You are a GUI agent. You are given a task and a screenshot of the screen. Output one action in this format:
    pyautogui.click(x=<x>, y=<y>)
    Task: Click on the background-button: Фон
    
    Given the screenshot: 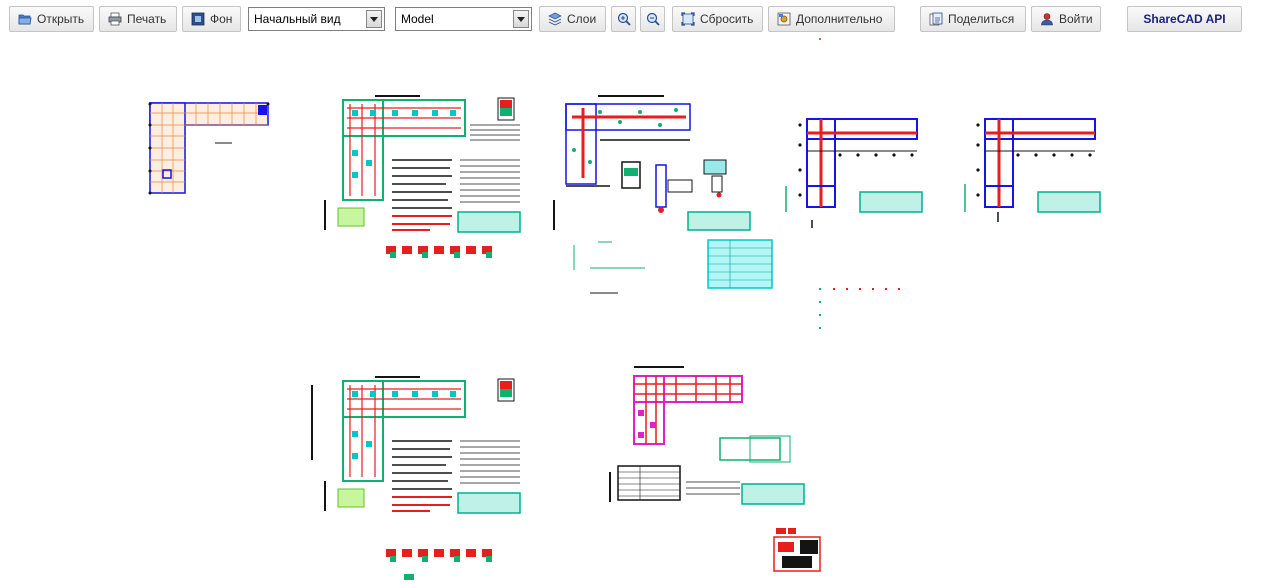 What is the action you would take?
    pyautogui.click(x=211, y=19)
    